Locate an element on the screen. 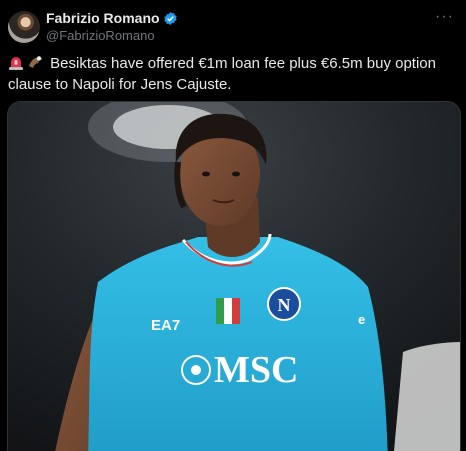 This screenshot has width=466, height=451. author-handle: @FabrizioRomano is located at coordinates (112, 35).